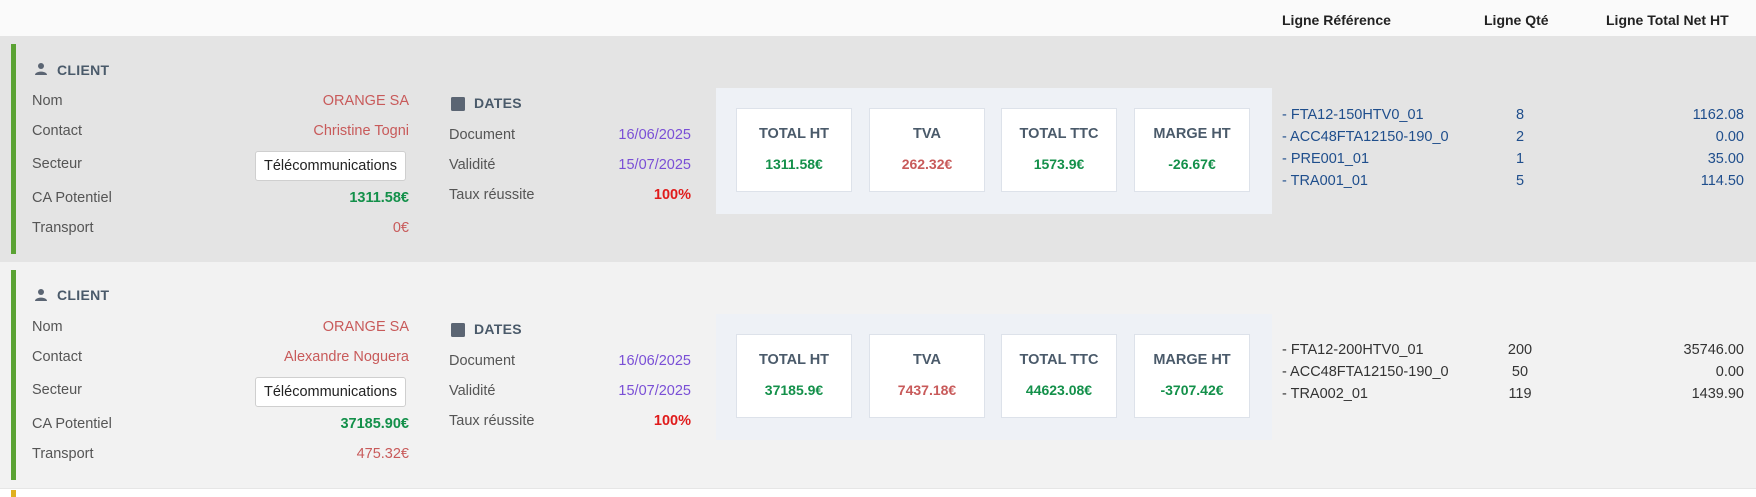  Describe the element at coordinates (1725, 159) in the screenshot. I see `line-total: 35.00` at that location.